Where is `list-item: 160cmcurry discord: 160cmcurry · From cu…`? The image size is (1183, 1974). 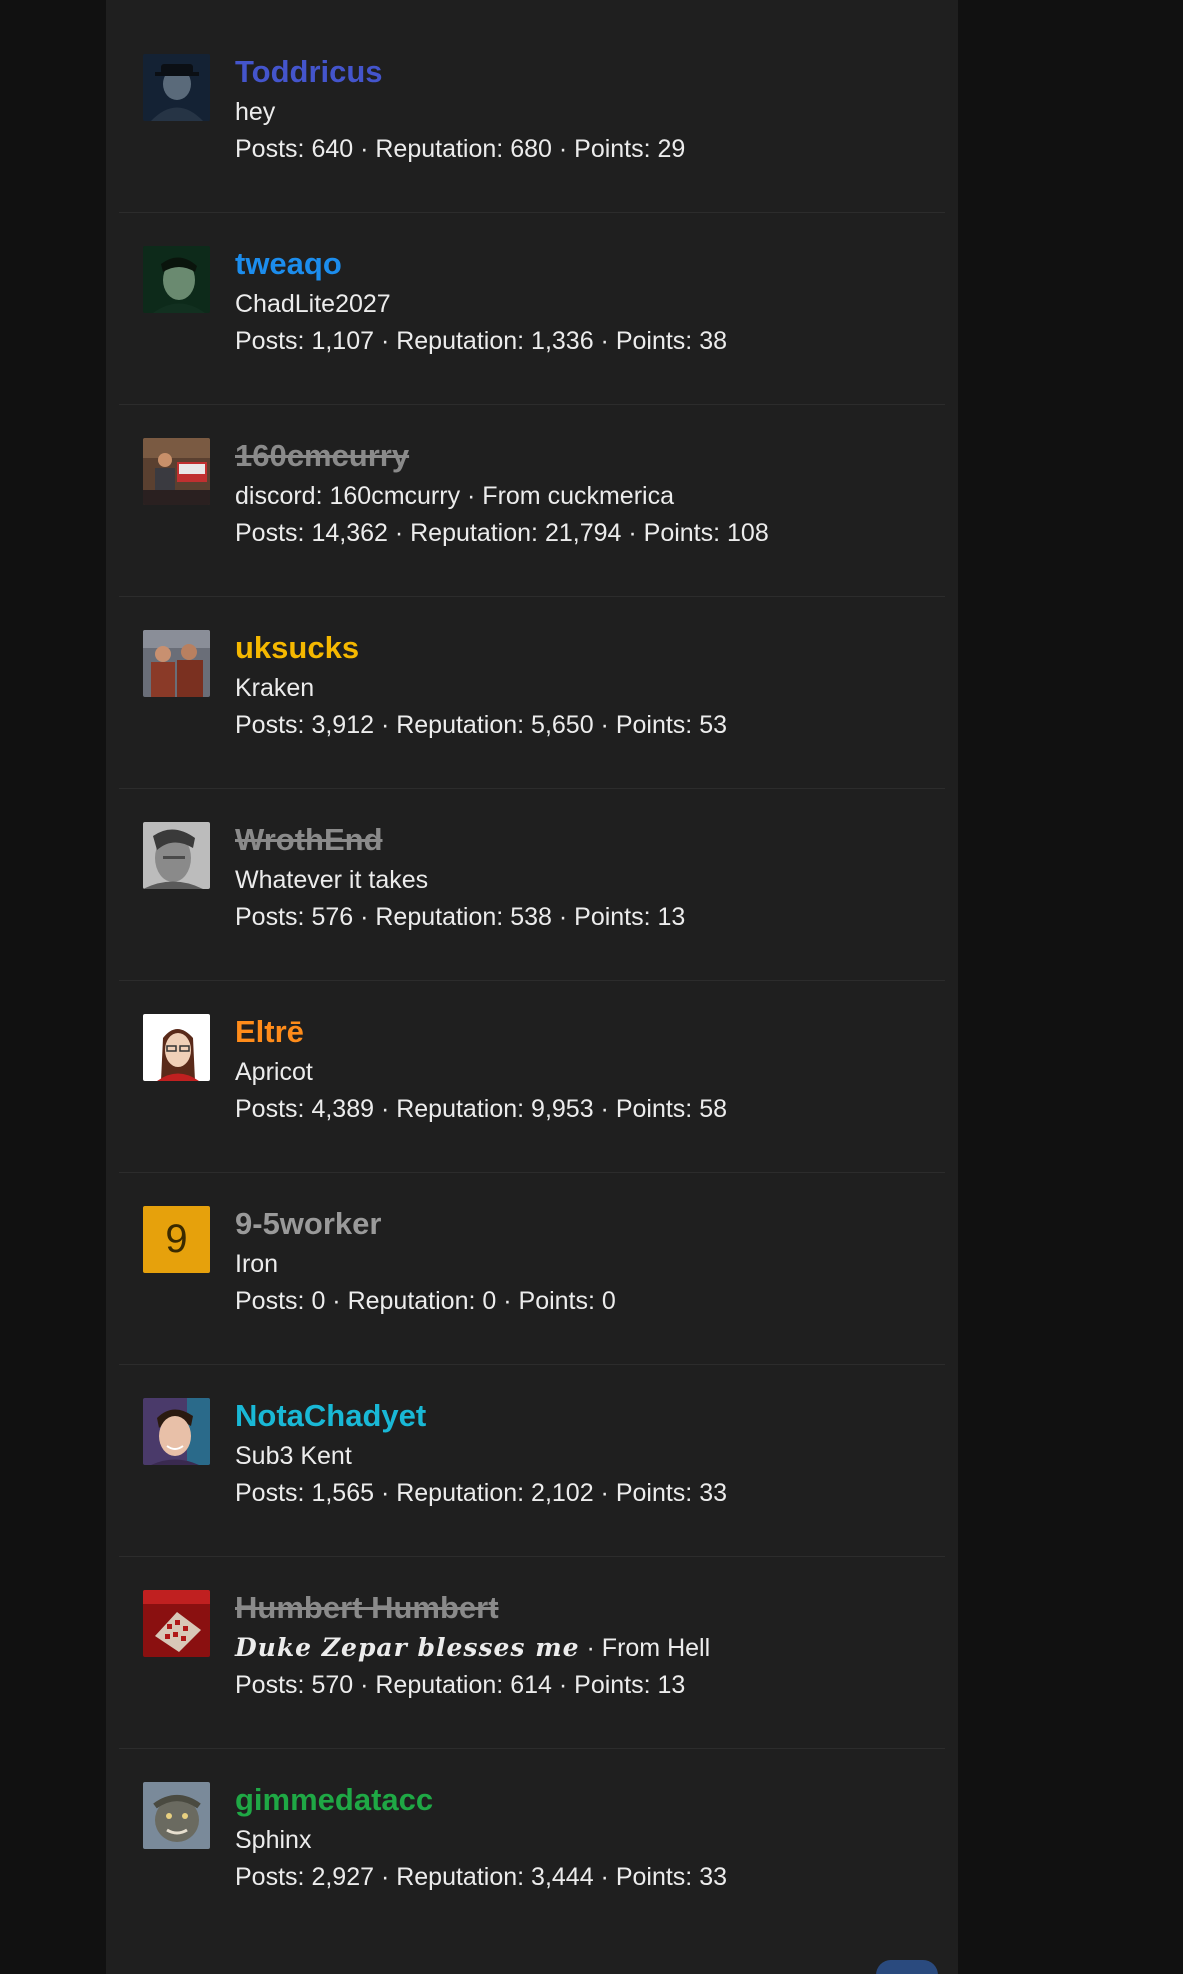 list-item: 160cmcurry discord: 160cmcurry · From cu… is located at coordinates (532, 501).